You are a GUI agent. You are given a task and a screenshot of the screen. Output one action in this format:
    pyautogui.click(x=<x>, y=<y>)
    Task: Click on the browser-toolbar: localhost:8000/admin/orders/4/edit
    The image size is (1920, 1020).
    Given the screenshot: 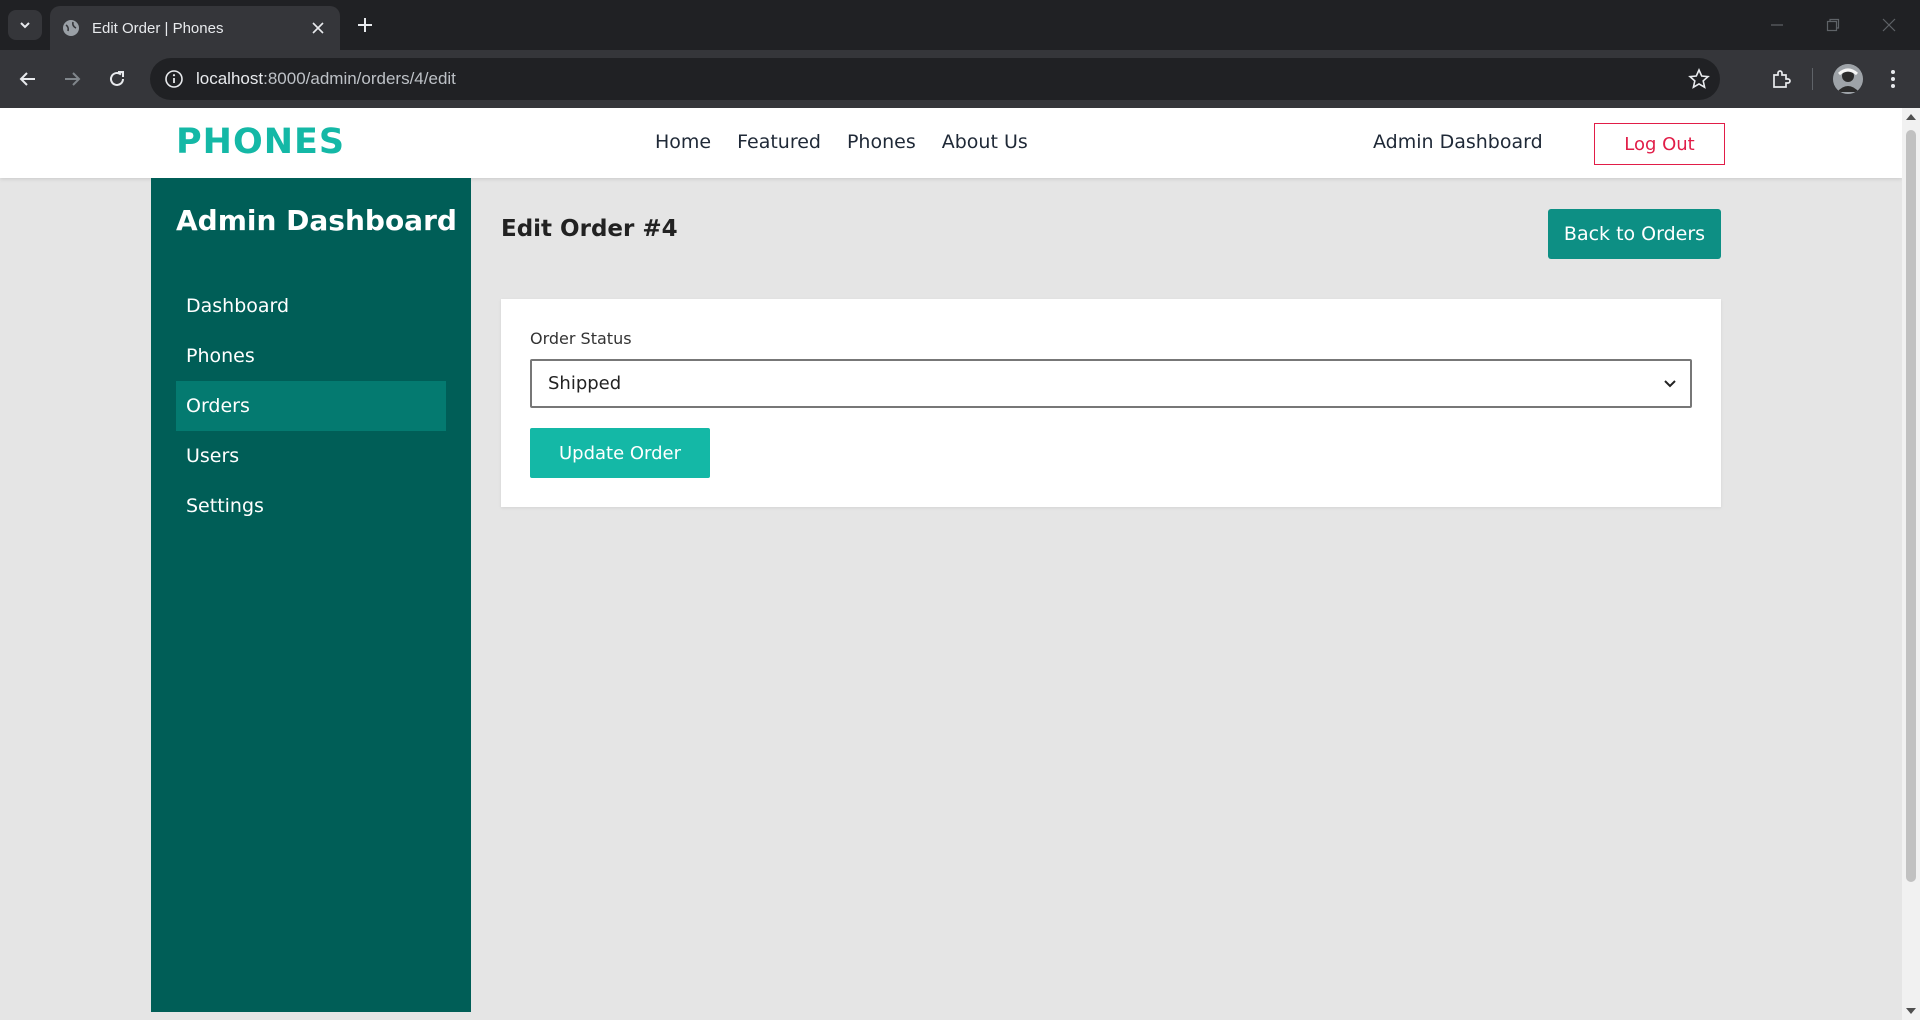 What is the action you would take?
    pyautogui.click(x=960, y=79)
    